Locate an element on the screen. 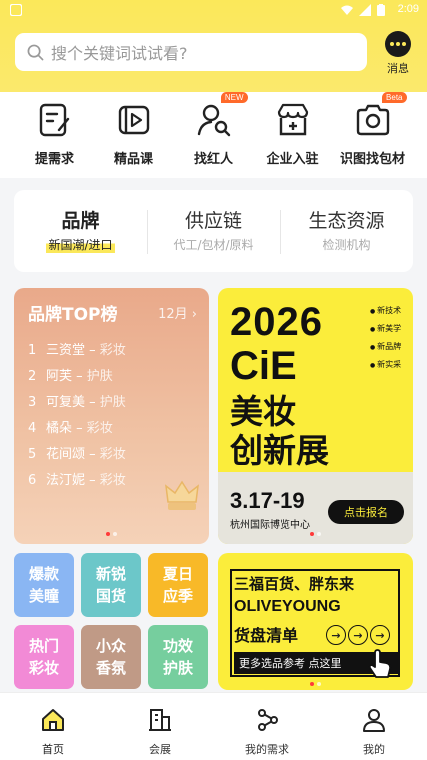  expo-name: CiE is located at coordinates (263, 366).